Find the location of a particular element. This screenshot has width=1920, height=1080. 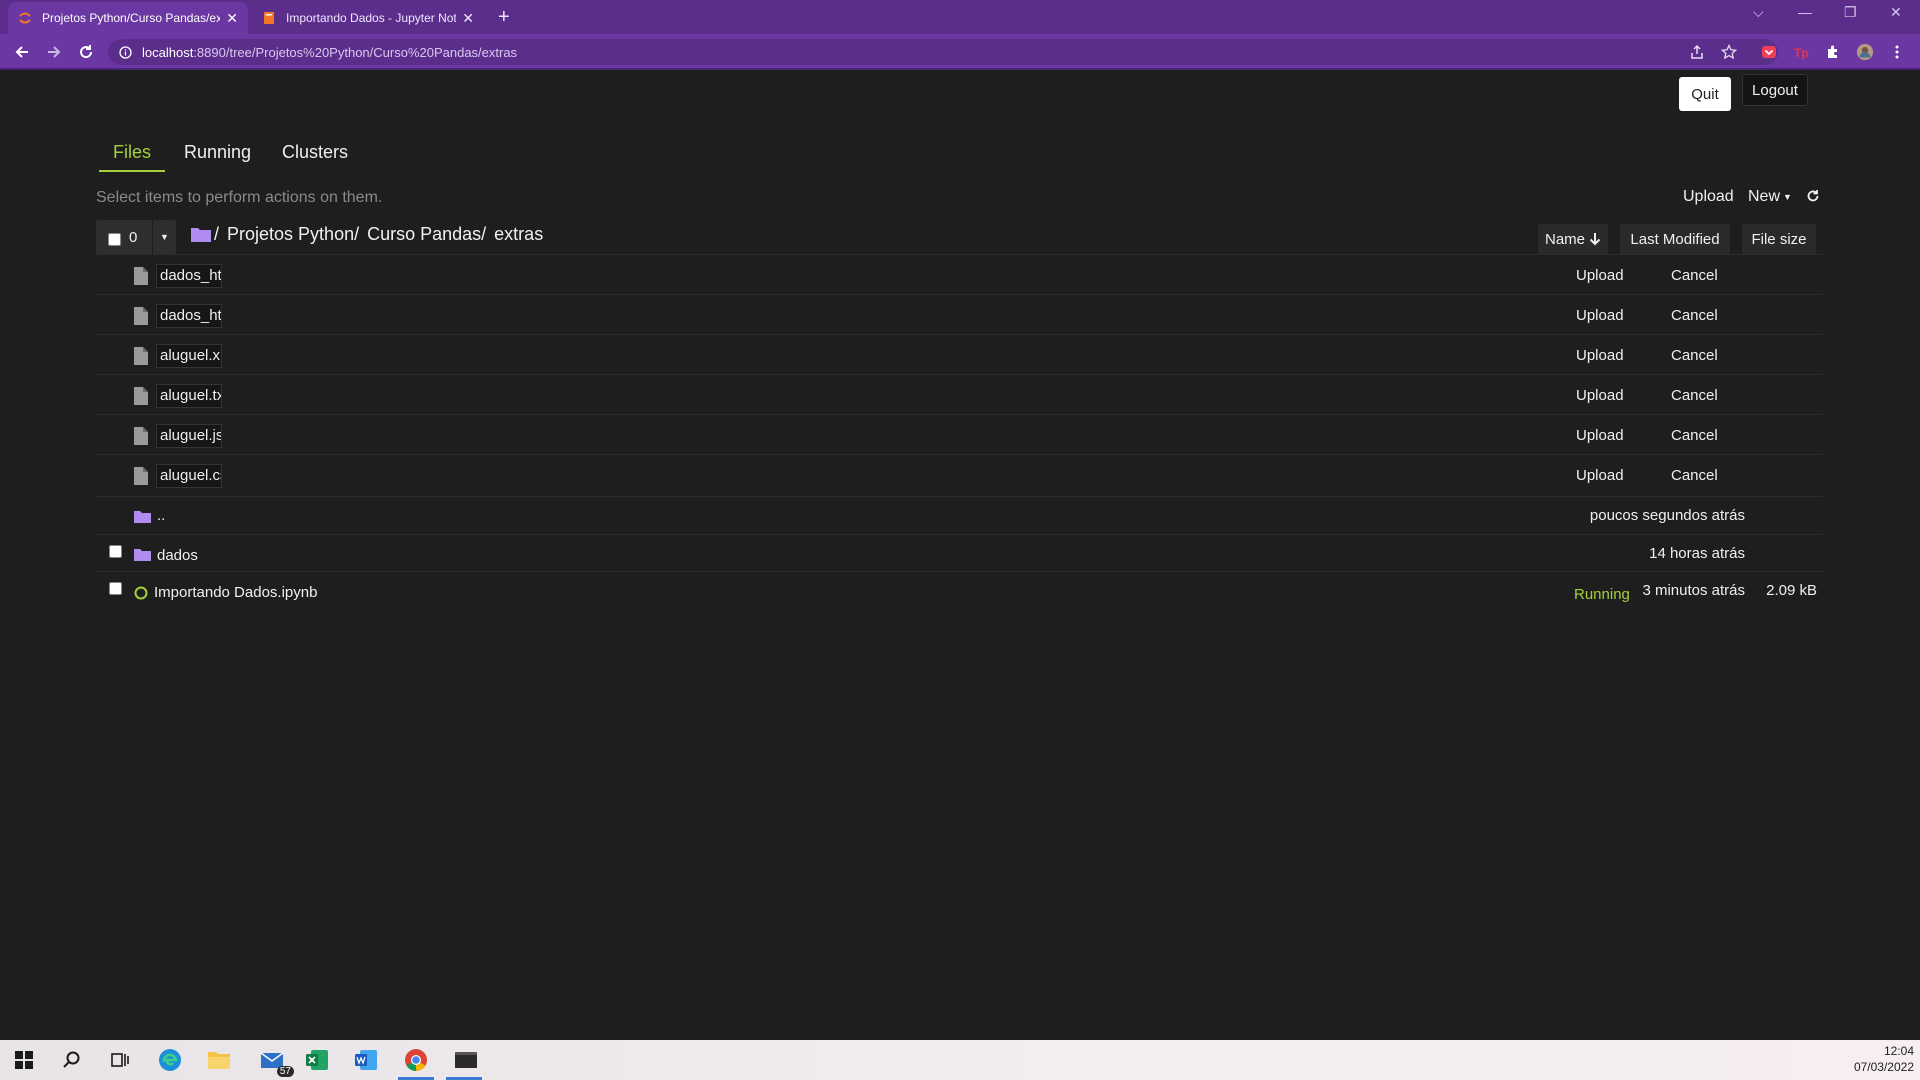

selection-hint: Select items to perform actions on them. is located at coordinates (239, 197).